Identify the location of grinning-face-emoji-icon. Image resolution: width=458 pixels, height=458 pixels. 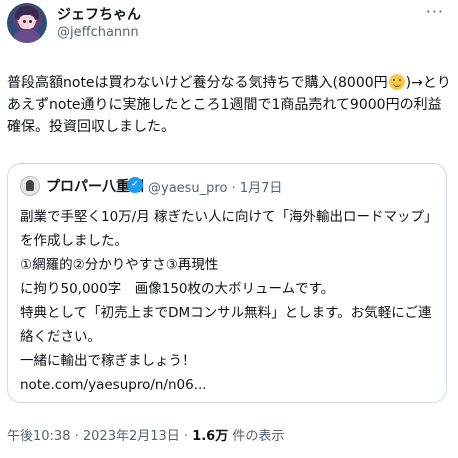
(396, 82).